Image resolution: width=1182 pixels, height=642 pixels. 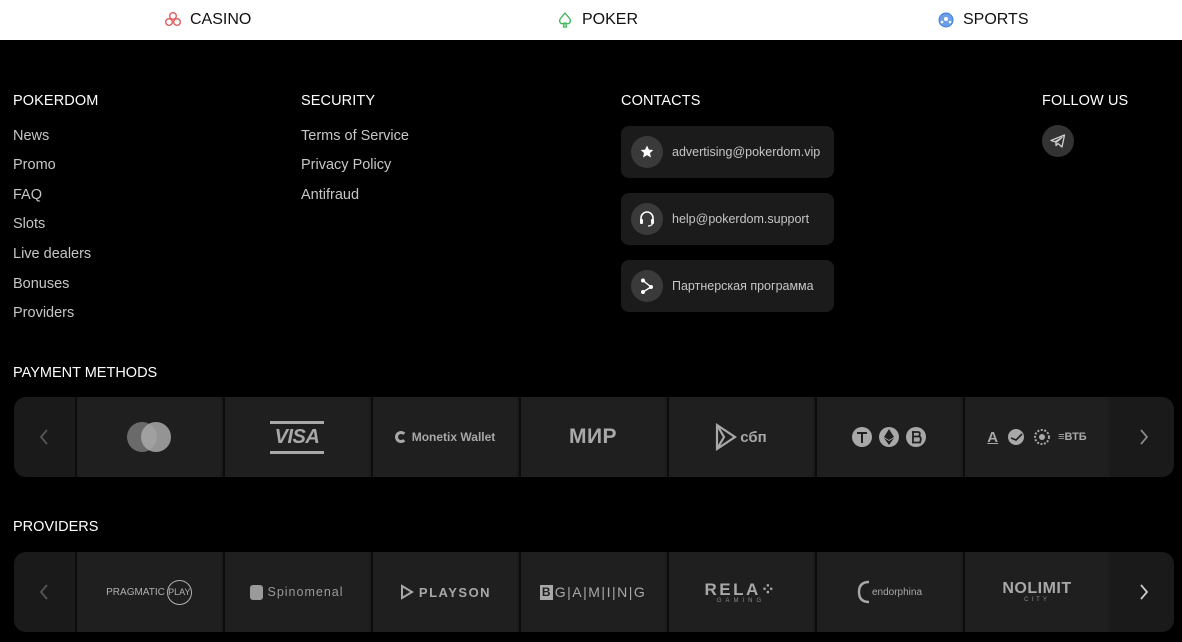 I want to click on link-faq: FAQ, so click(x=27, y=195).